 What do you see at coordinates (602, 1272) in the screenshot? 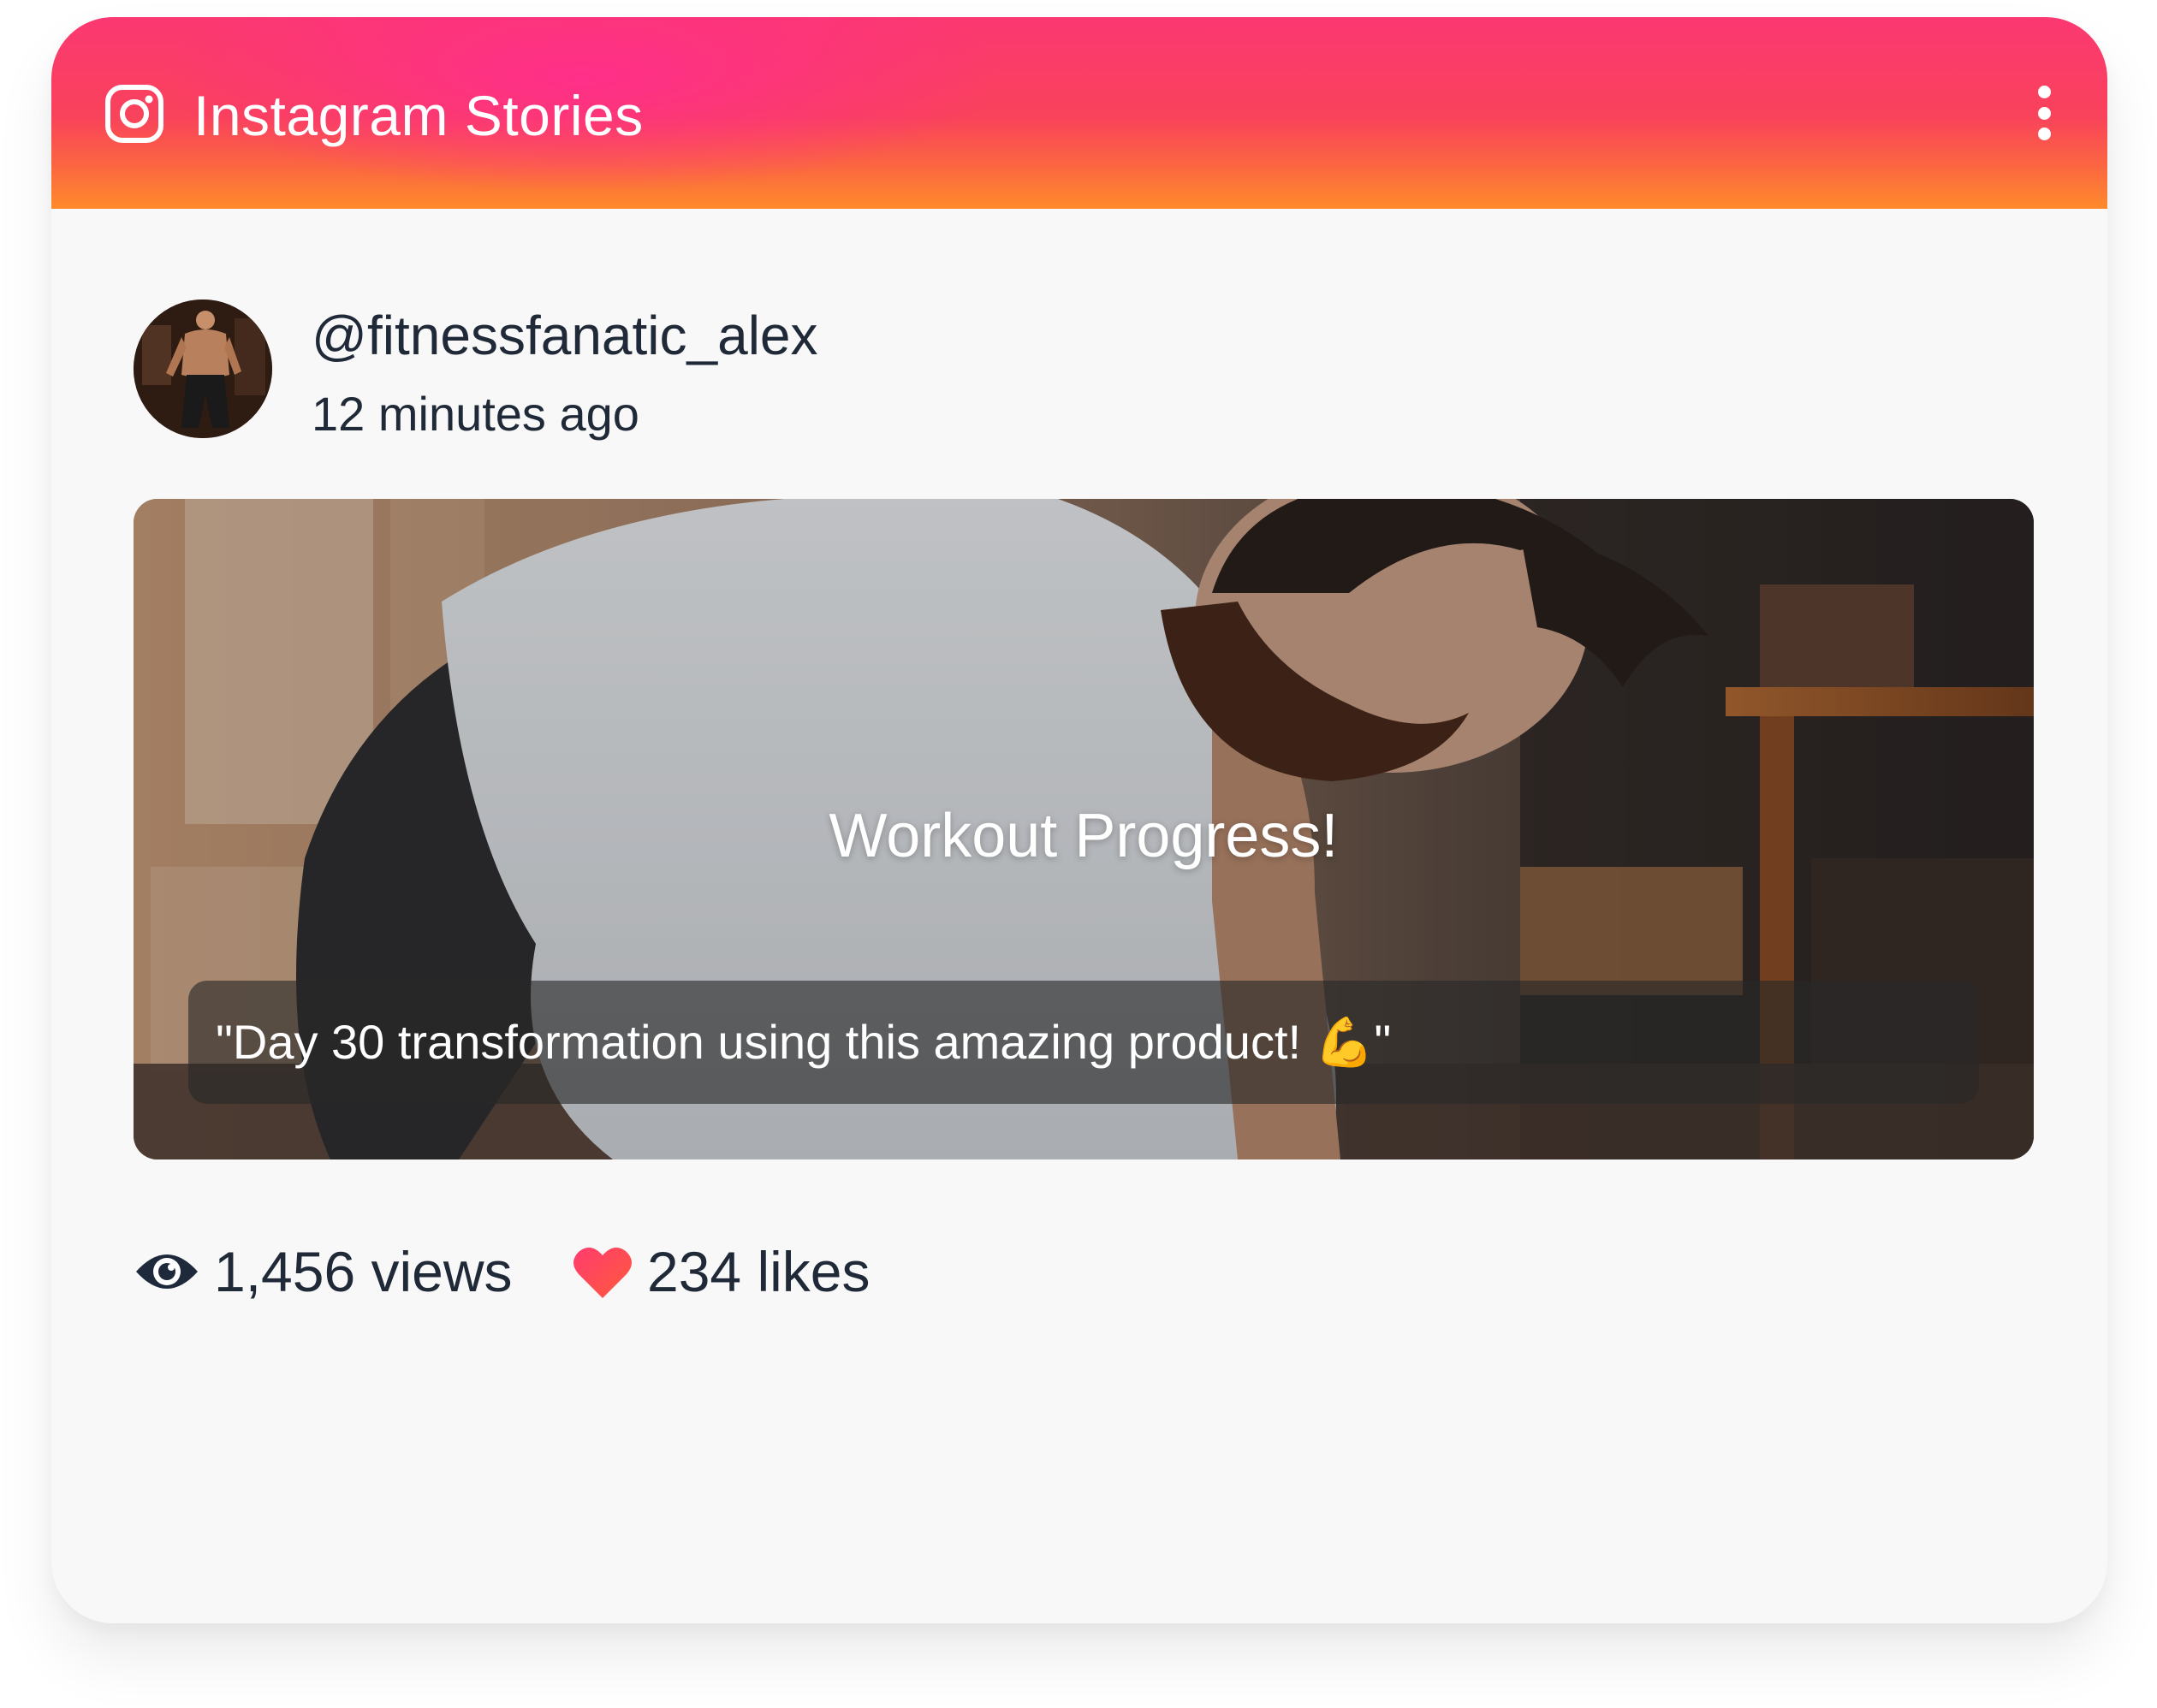
I see `heart-icon` at bounding box center [602, 1272].